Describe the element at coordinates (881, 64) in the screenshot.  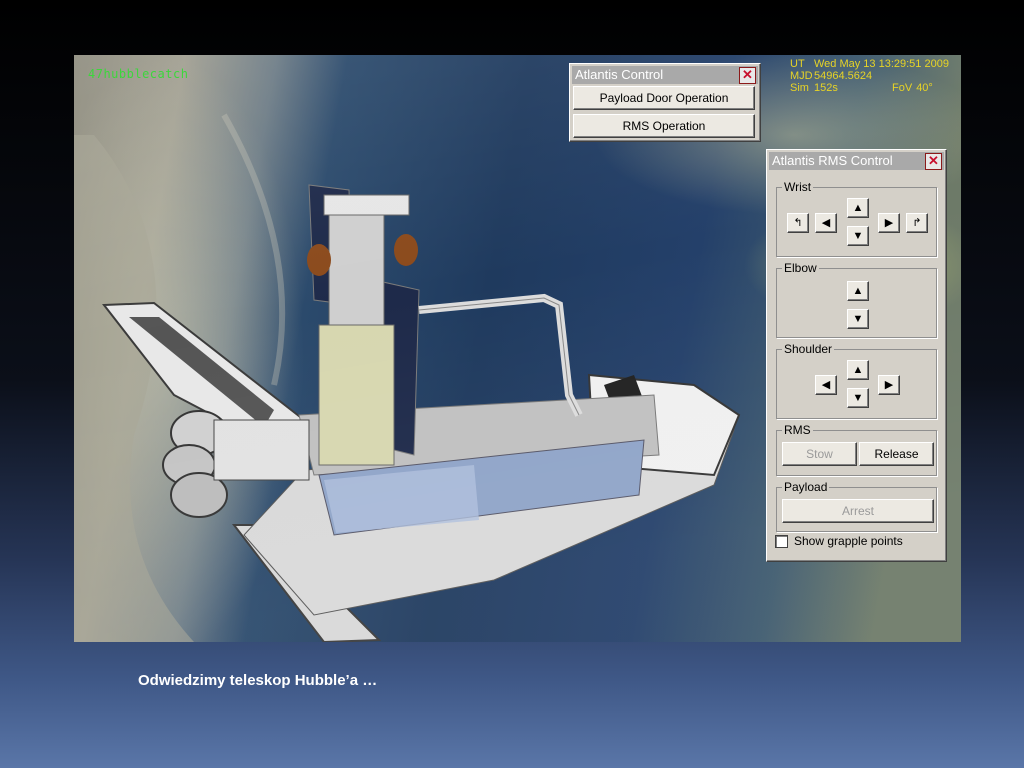
I see `ut-value: Wed May 13 13:29:51 2009` at that location.